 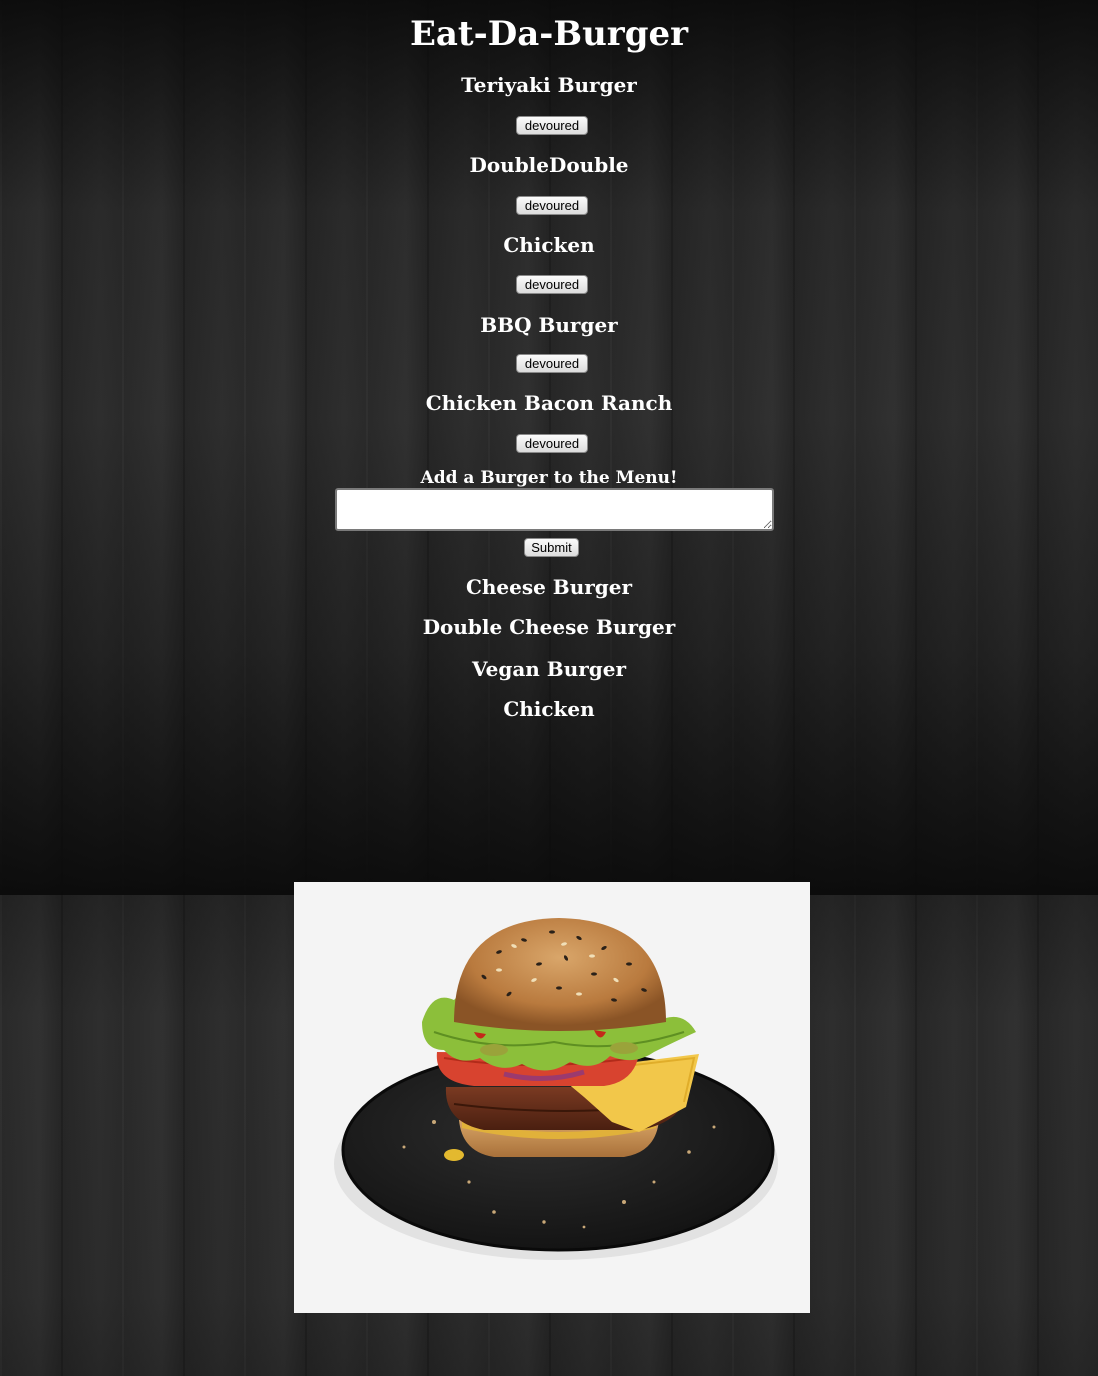 I want to click on menu-burger-name: Chicken Bacon Ranch, so click(x=549, y=403).